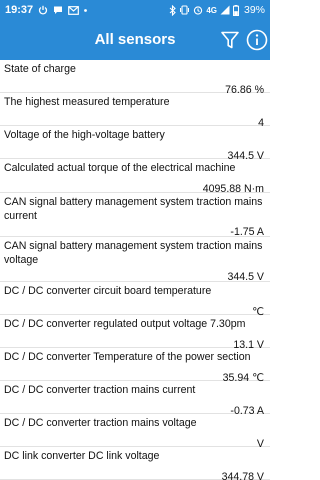 This screenshot has height=480, width=320. I want to click on vibrate-icon, so click(184, 10).